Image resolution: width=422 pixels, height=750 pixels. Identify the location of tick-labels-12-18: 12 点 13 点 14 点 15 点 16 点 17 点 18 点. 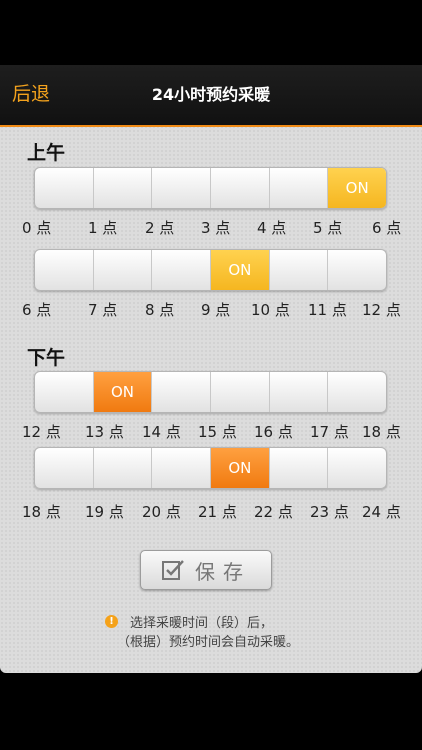
(211, 432).